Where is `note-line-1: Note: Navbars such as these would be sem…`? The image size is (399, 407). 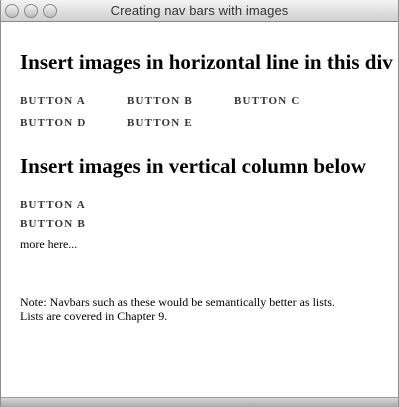 note-line-1: Note: Navbars such as these would be sem… is located at coordinates (177, 302).